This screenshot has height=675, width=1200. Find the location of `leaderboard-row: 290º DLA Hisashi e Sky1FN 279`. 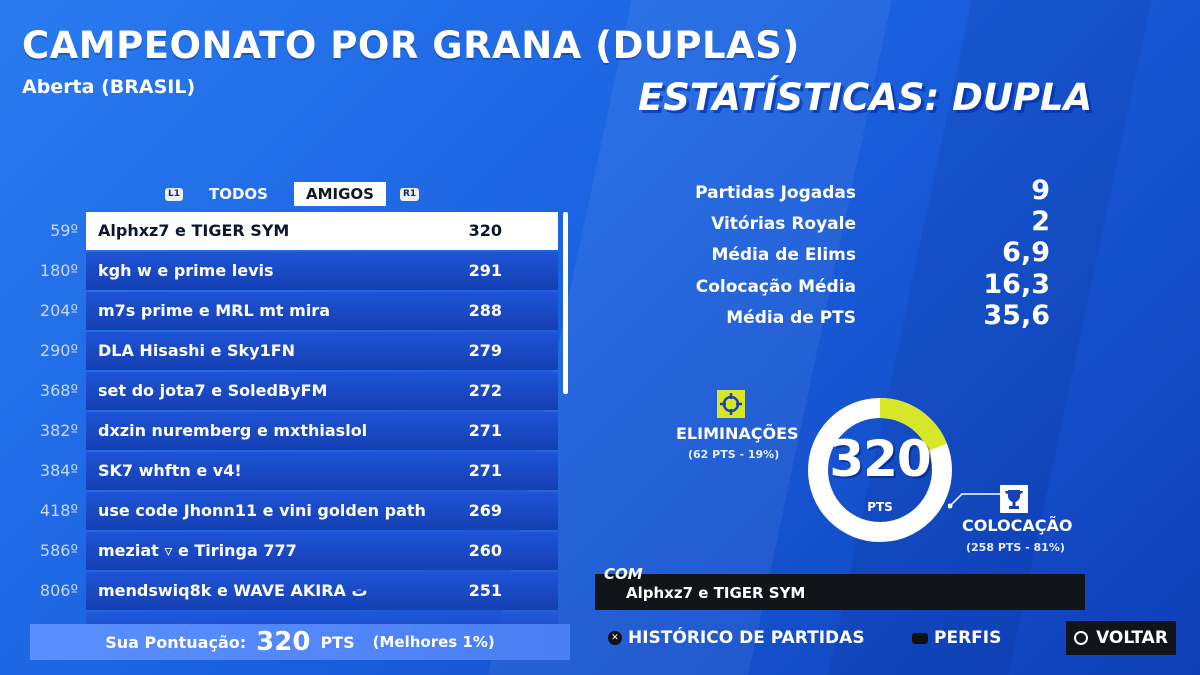

leaderboard-row: 290º DLA Hisashi e Sky1FN 279 is located at coordinates (294, 351).